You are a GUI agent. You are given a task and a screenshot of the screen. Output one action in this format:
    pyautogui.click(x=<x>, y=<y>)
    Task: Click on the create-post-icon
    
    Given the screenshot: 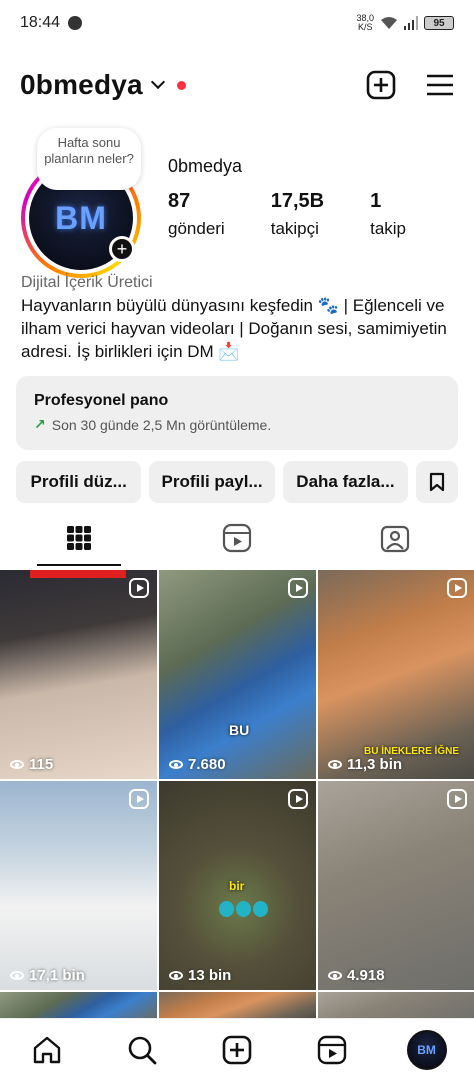 What is the action you would take?
    pyautogui.click(x=381, y=85)
    